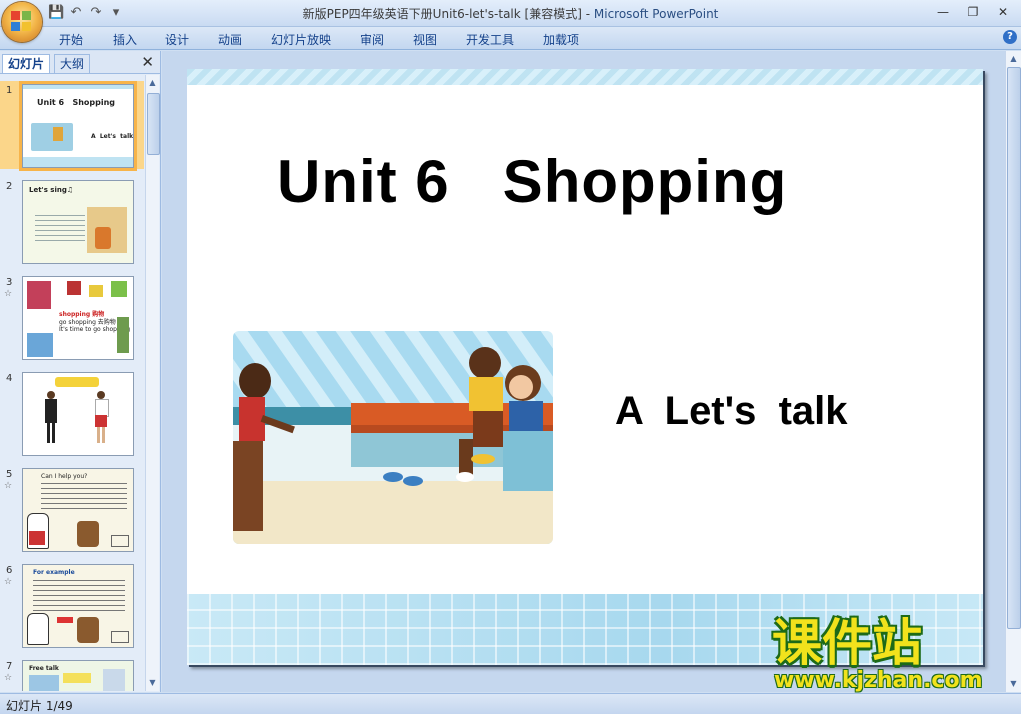  What do you see at coordinates (78, 222) in the screenshot?
I see `thumbnail-slide-2: Let's sing♫` at bounding box center [78, 222].